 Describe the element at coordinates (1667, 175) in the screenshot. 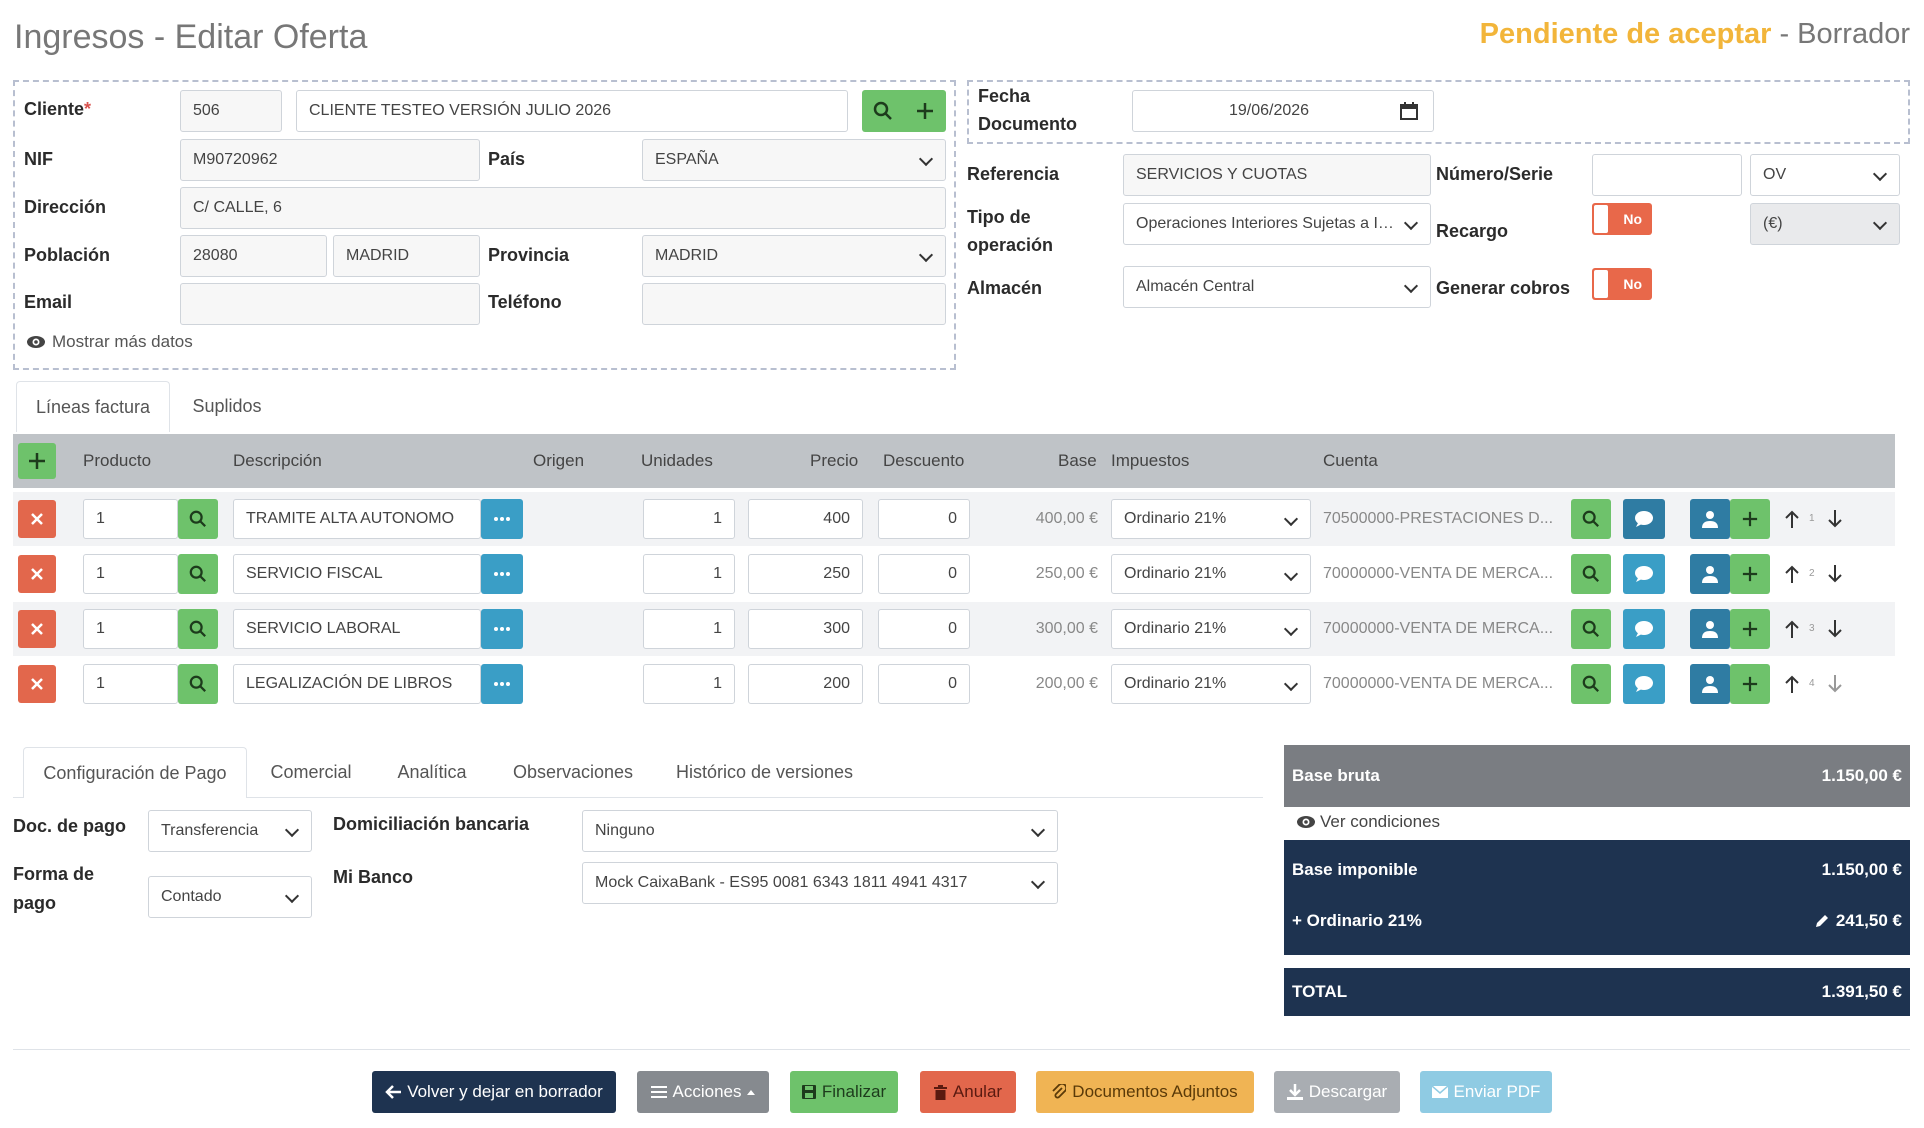

I see `numero-input` at that location.